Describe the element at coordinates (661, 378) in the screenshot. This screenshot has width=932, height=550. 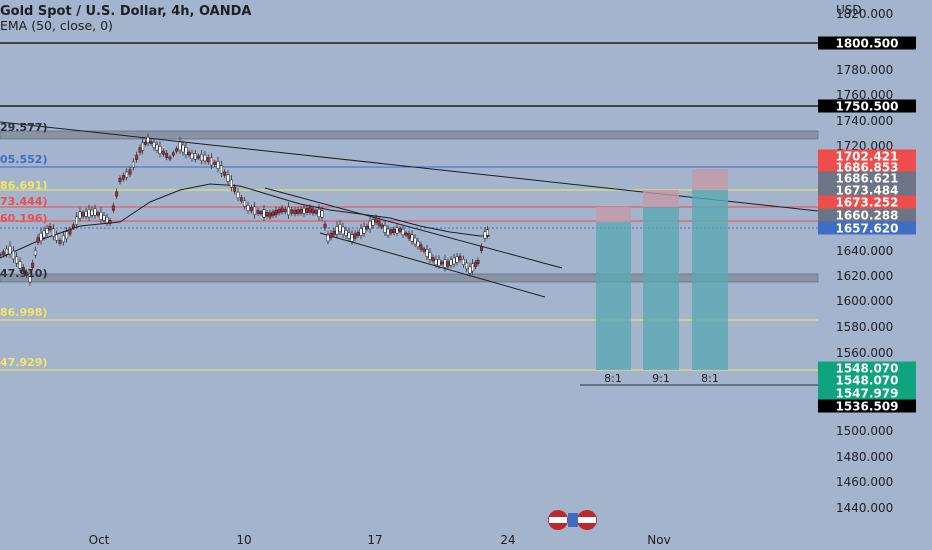
I see `ratio-labels: 8:1 9:1 8:1` at that location.